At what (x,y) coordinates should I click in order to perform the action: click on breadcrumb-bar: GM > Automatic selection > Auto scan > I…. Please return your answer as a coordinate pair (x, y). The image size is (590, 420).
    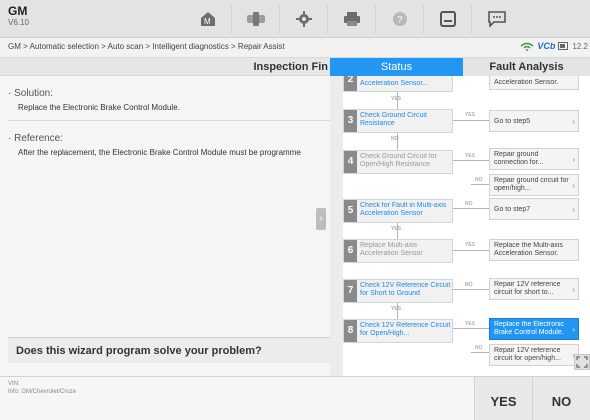
    Looking at the image, I should click on (295, 48).